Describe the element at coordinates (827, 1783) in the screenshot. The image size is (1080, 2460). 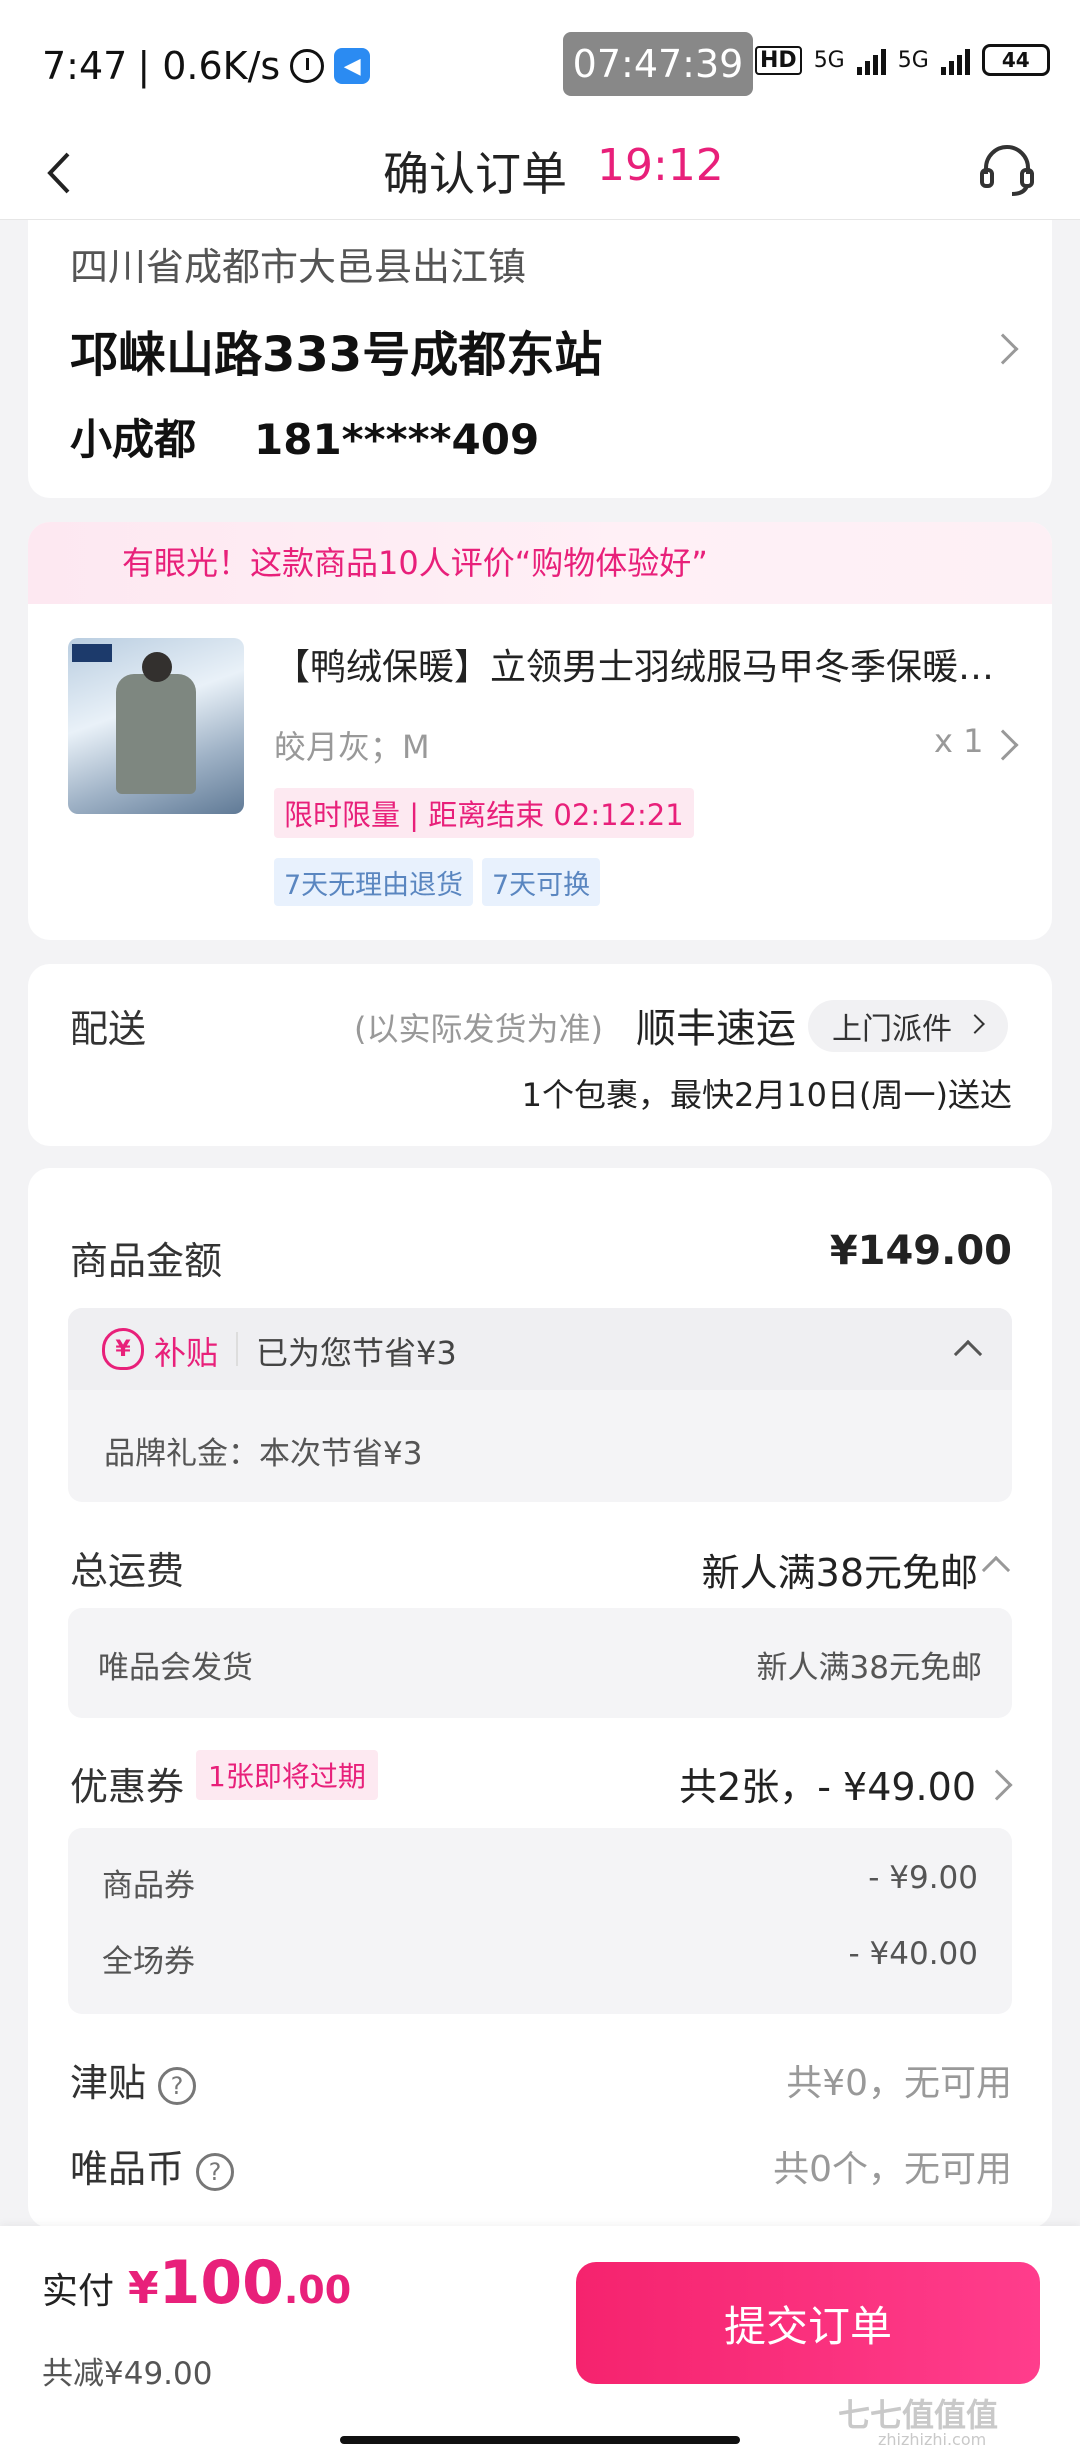
I see `coupon-value: 共2张，- ¥49.00` at that location.